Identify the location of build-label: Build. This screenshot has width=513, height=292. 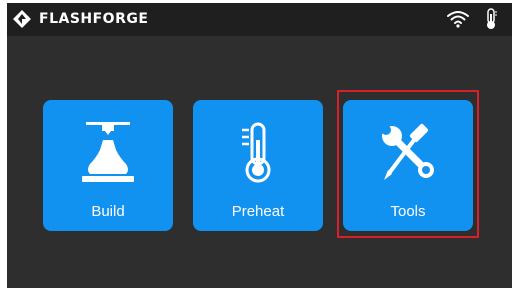
(108, 211).